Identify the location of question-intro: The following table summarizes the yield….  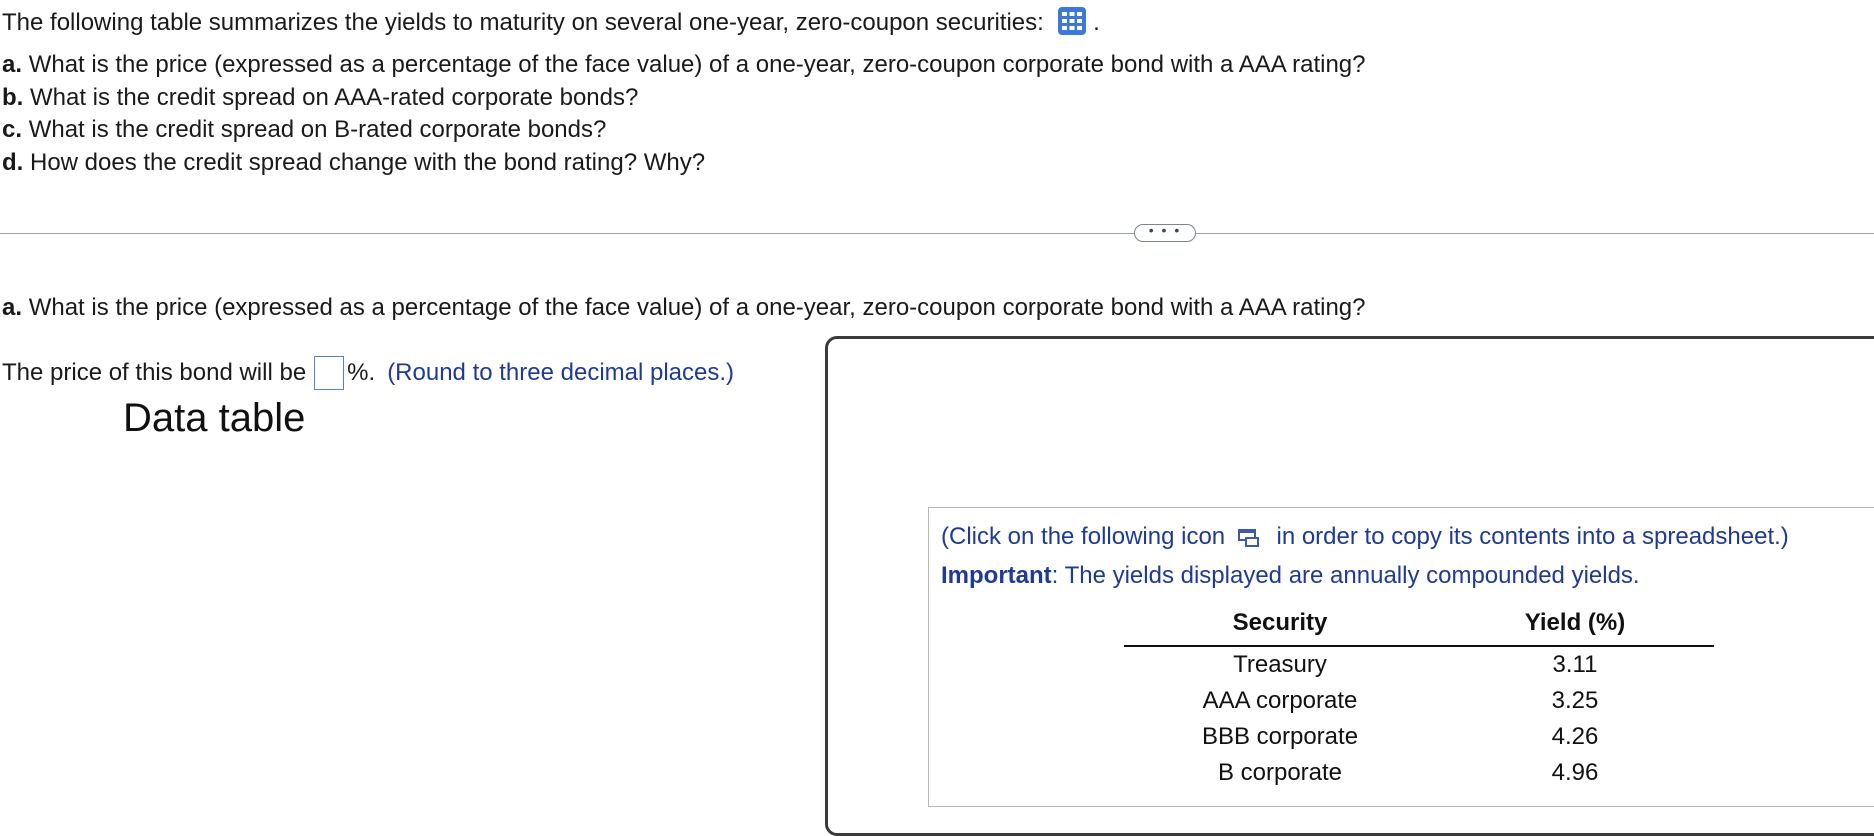
(551, 25).